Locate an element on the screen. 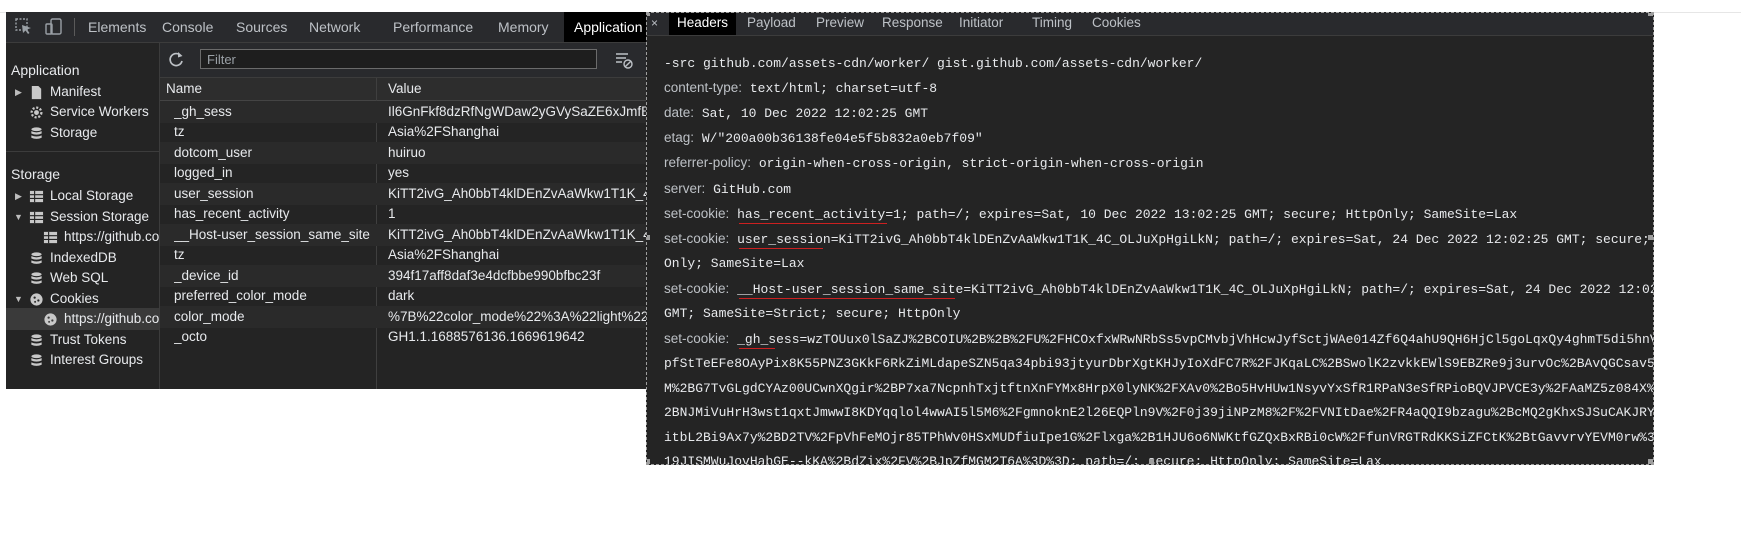  header-line: content-type: text/html; charset=utf-8 is located at coordinates (801, 88).